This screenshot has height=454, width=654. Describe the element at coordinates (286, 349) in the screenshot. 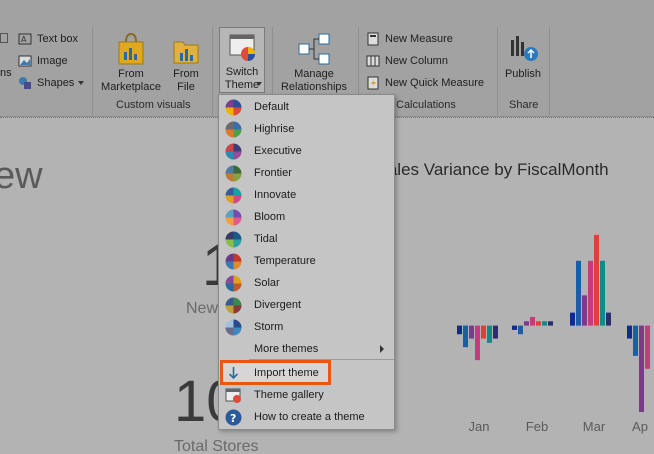

I see `menu-item-label: More themes` at that location.